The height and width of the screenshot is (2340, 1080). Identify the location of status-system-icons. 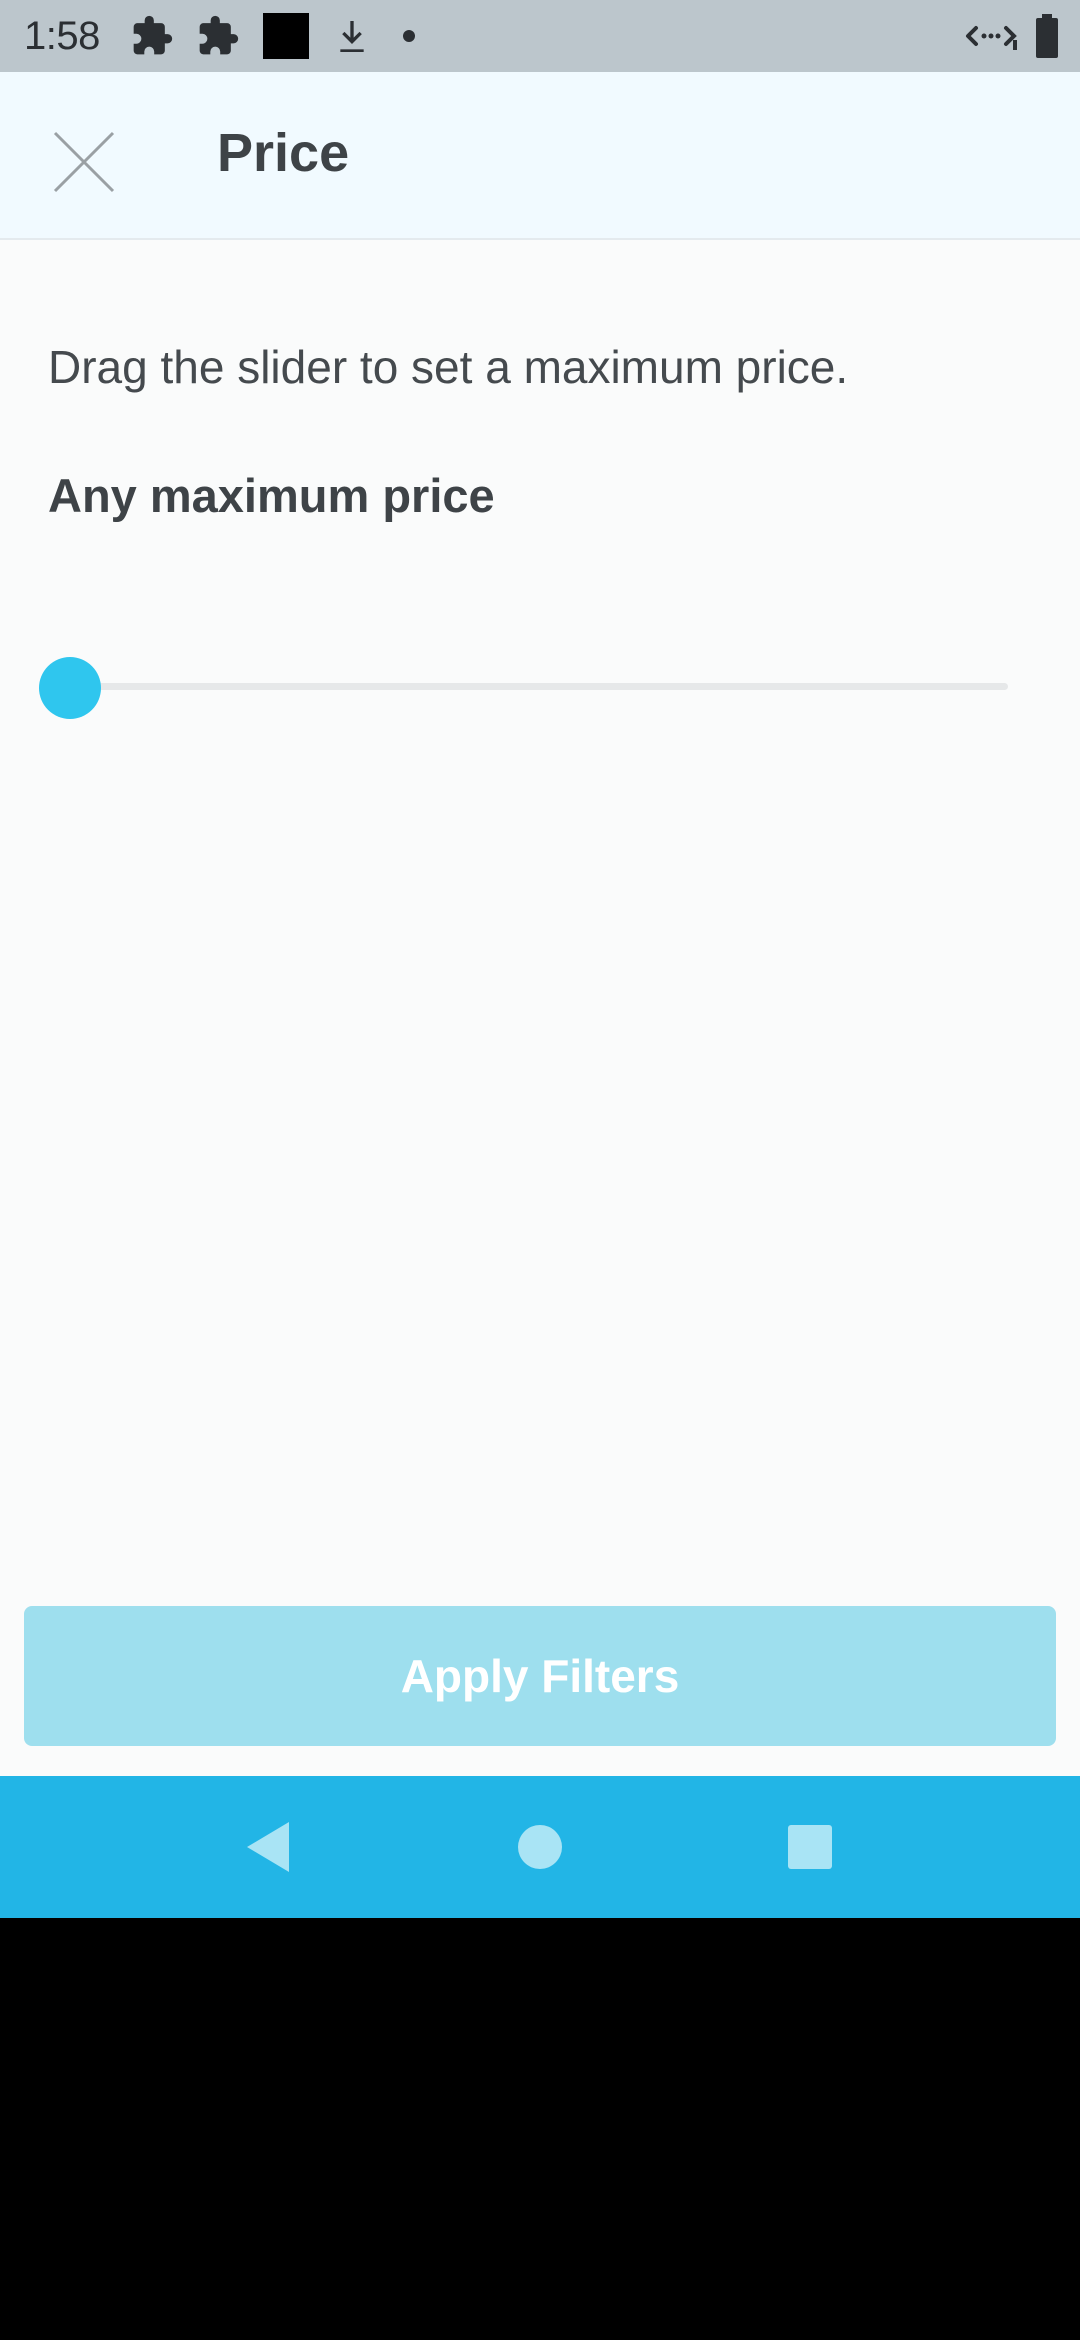
(1012, 36).